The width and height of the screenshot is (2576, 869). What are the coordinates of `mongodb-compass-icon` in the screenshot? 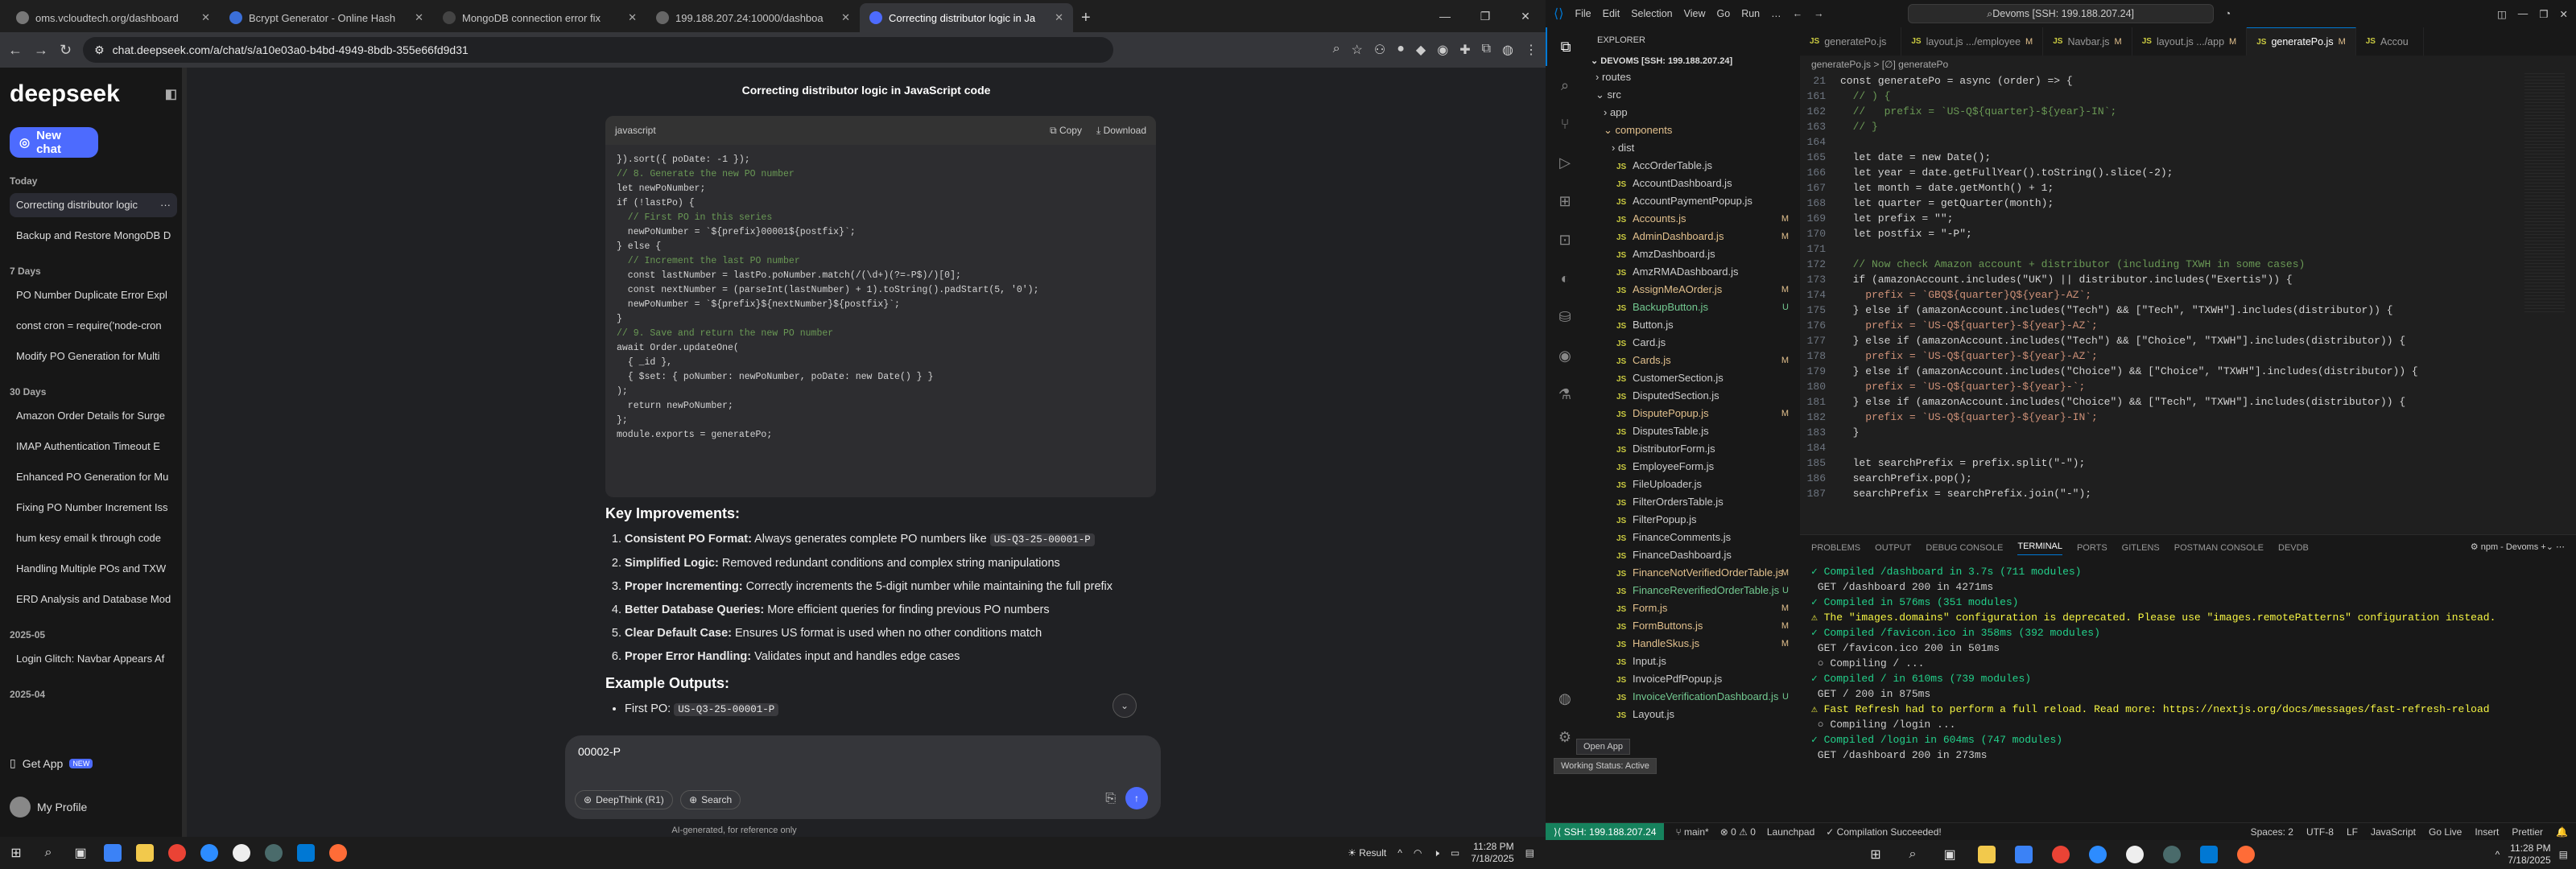 It's located at (2172, 854).